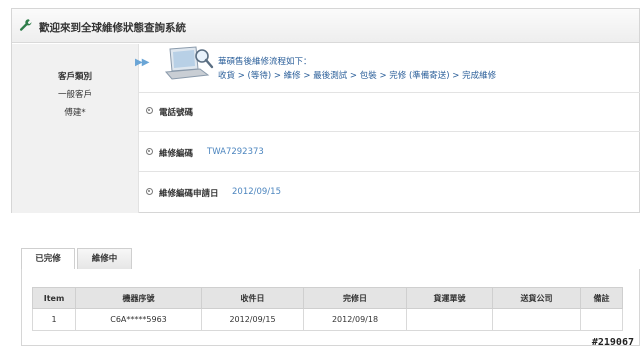 This screenshot has width=640, height=353. What do you see at coordinates (601, 298) in the screenshot?
I see `col-notes: 備註` at bounding box center [601, 298].